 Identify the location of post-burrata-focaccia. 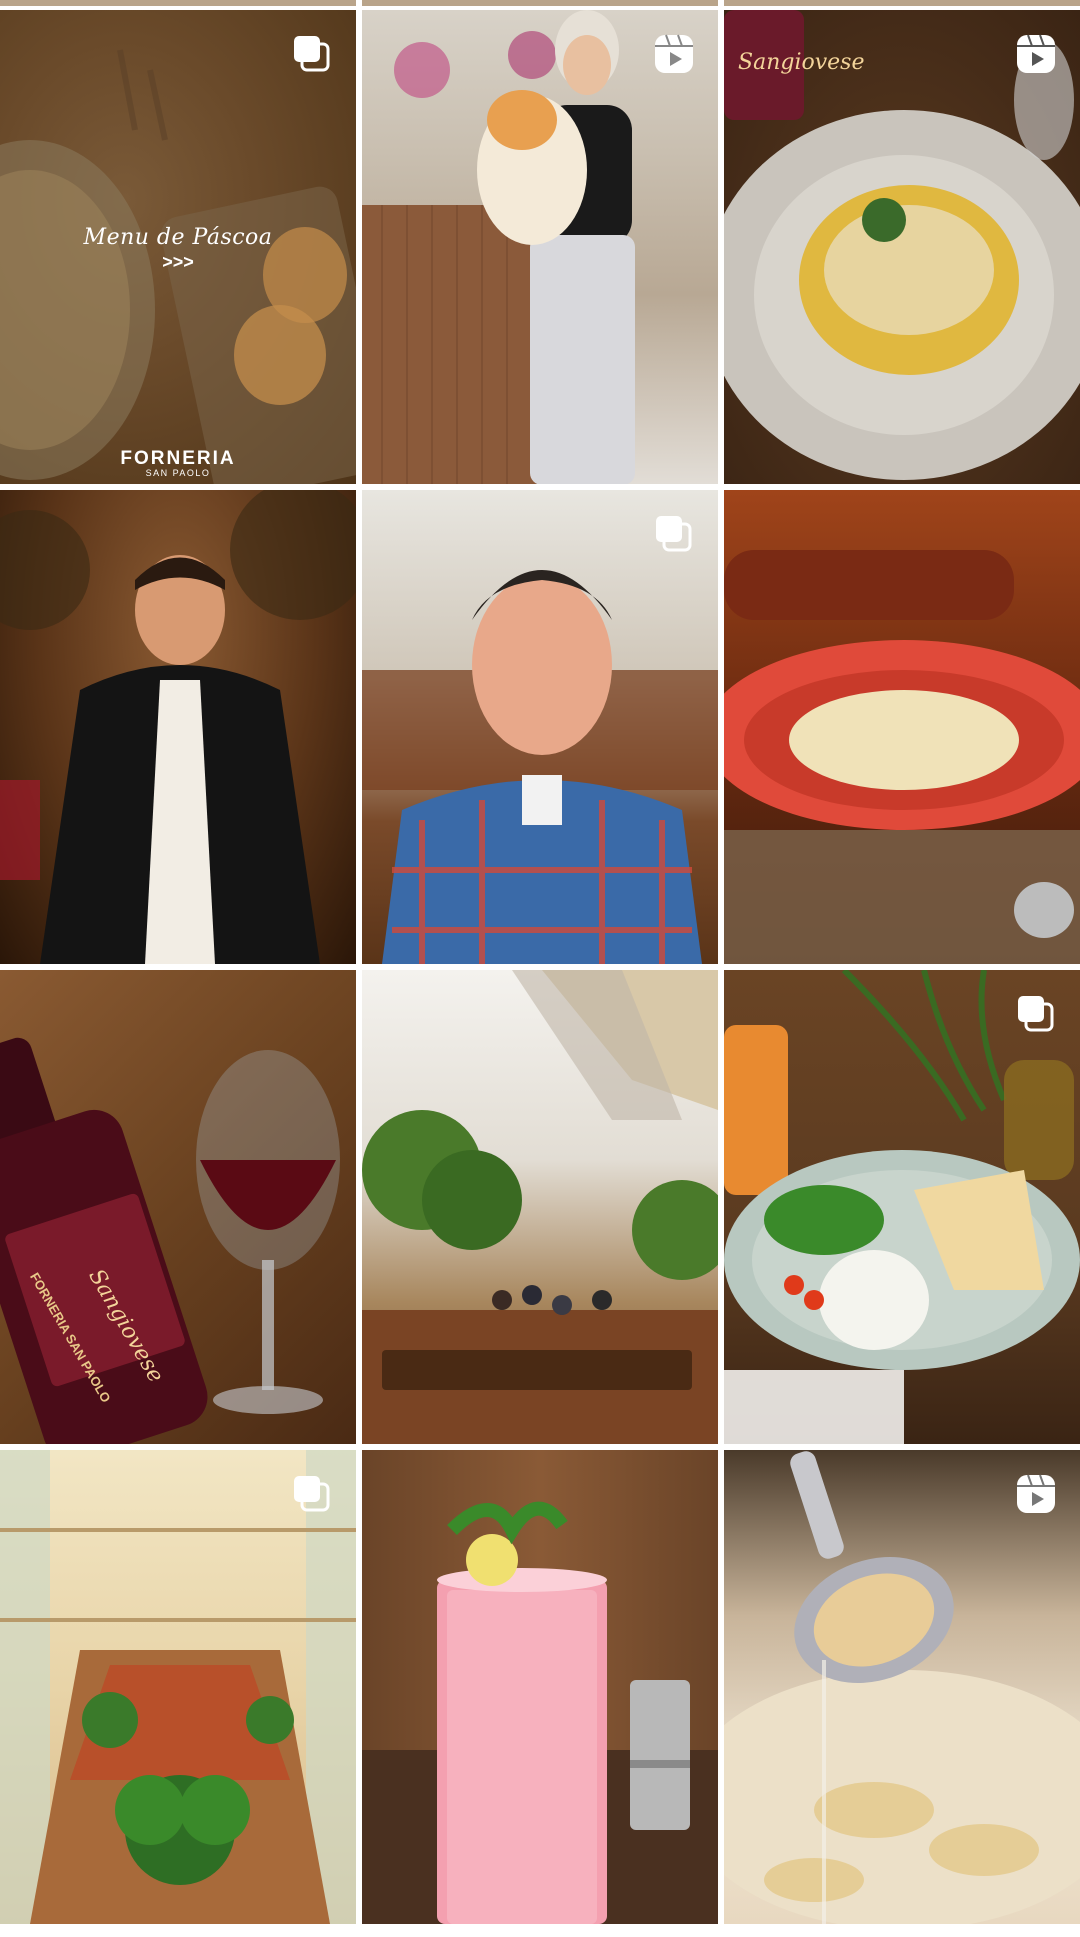
(902, 1207).